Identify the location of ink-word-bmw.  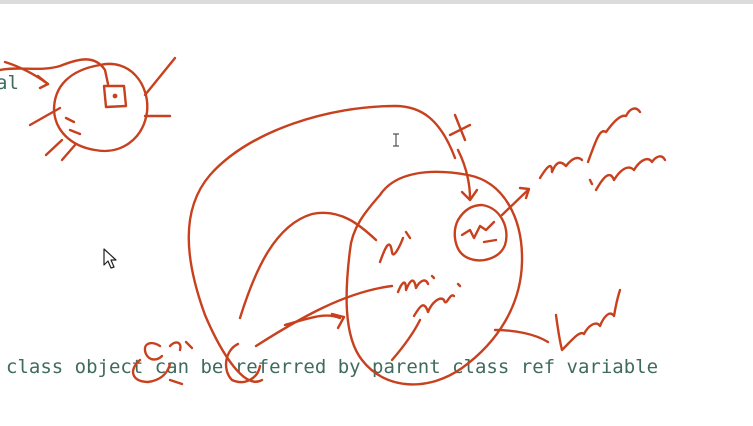
(588, 320).